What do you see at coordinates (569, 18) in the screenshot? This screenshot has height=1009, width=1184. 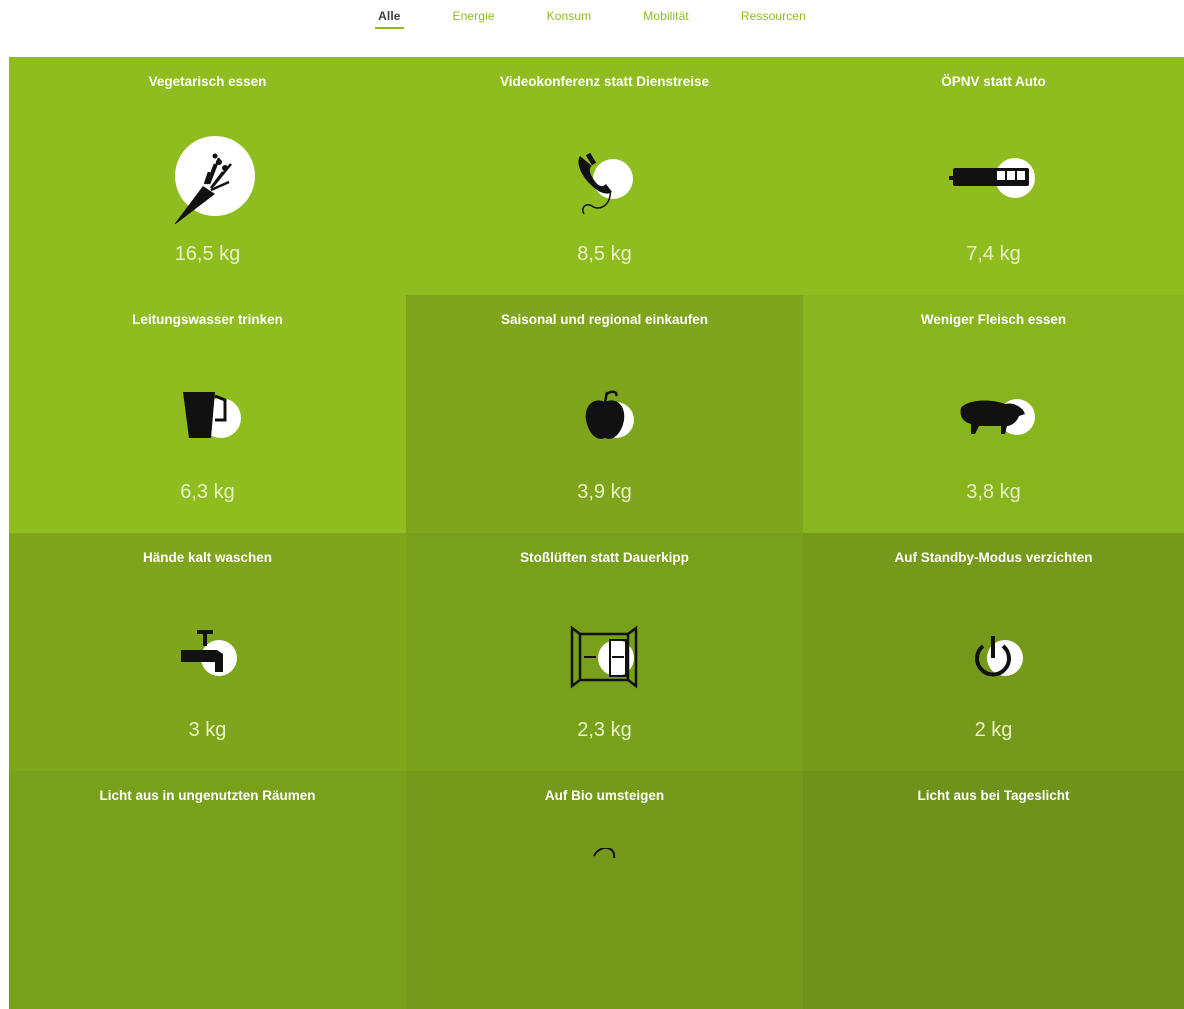 I see `tab-konsum: Konsum` at bounding box center [569, 18].